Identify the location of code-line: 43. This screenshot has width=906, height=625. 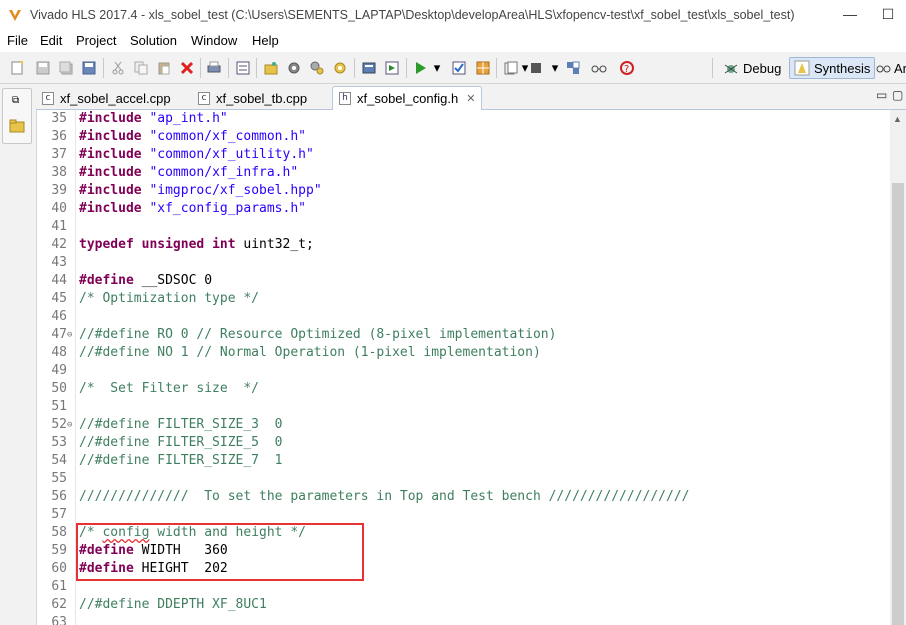
(464, 263).